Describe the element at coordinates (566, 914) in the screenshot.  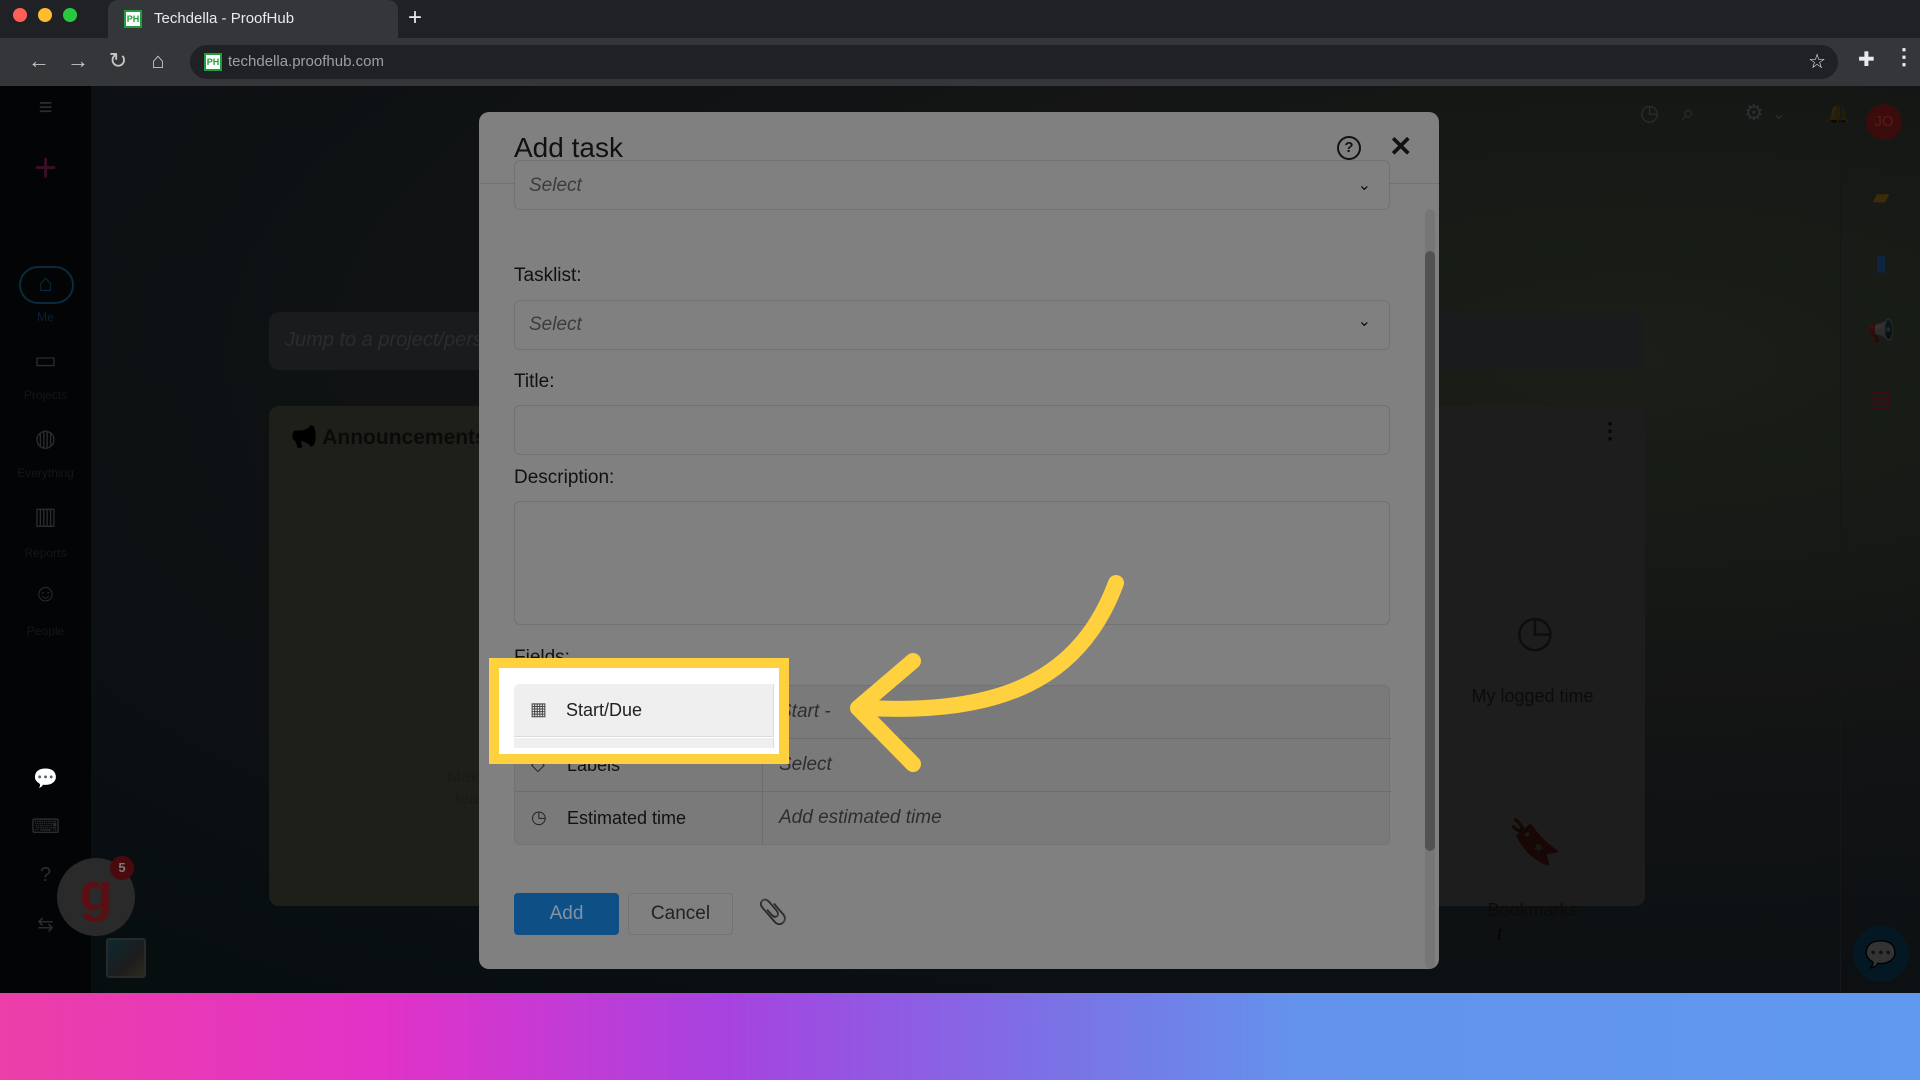
I see `add-button: Add` at that location.